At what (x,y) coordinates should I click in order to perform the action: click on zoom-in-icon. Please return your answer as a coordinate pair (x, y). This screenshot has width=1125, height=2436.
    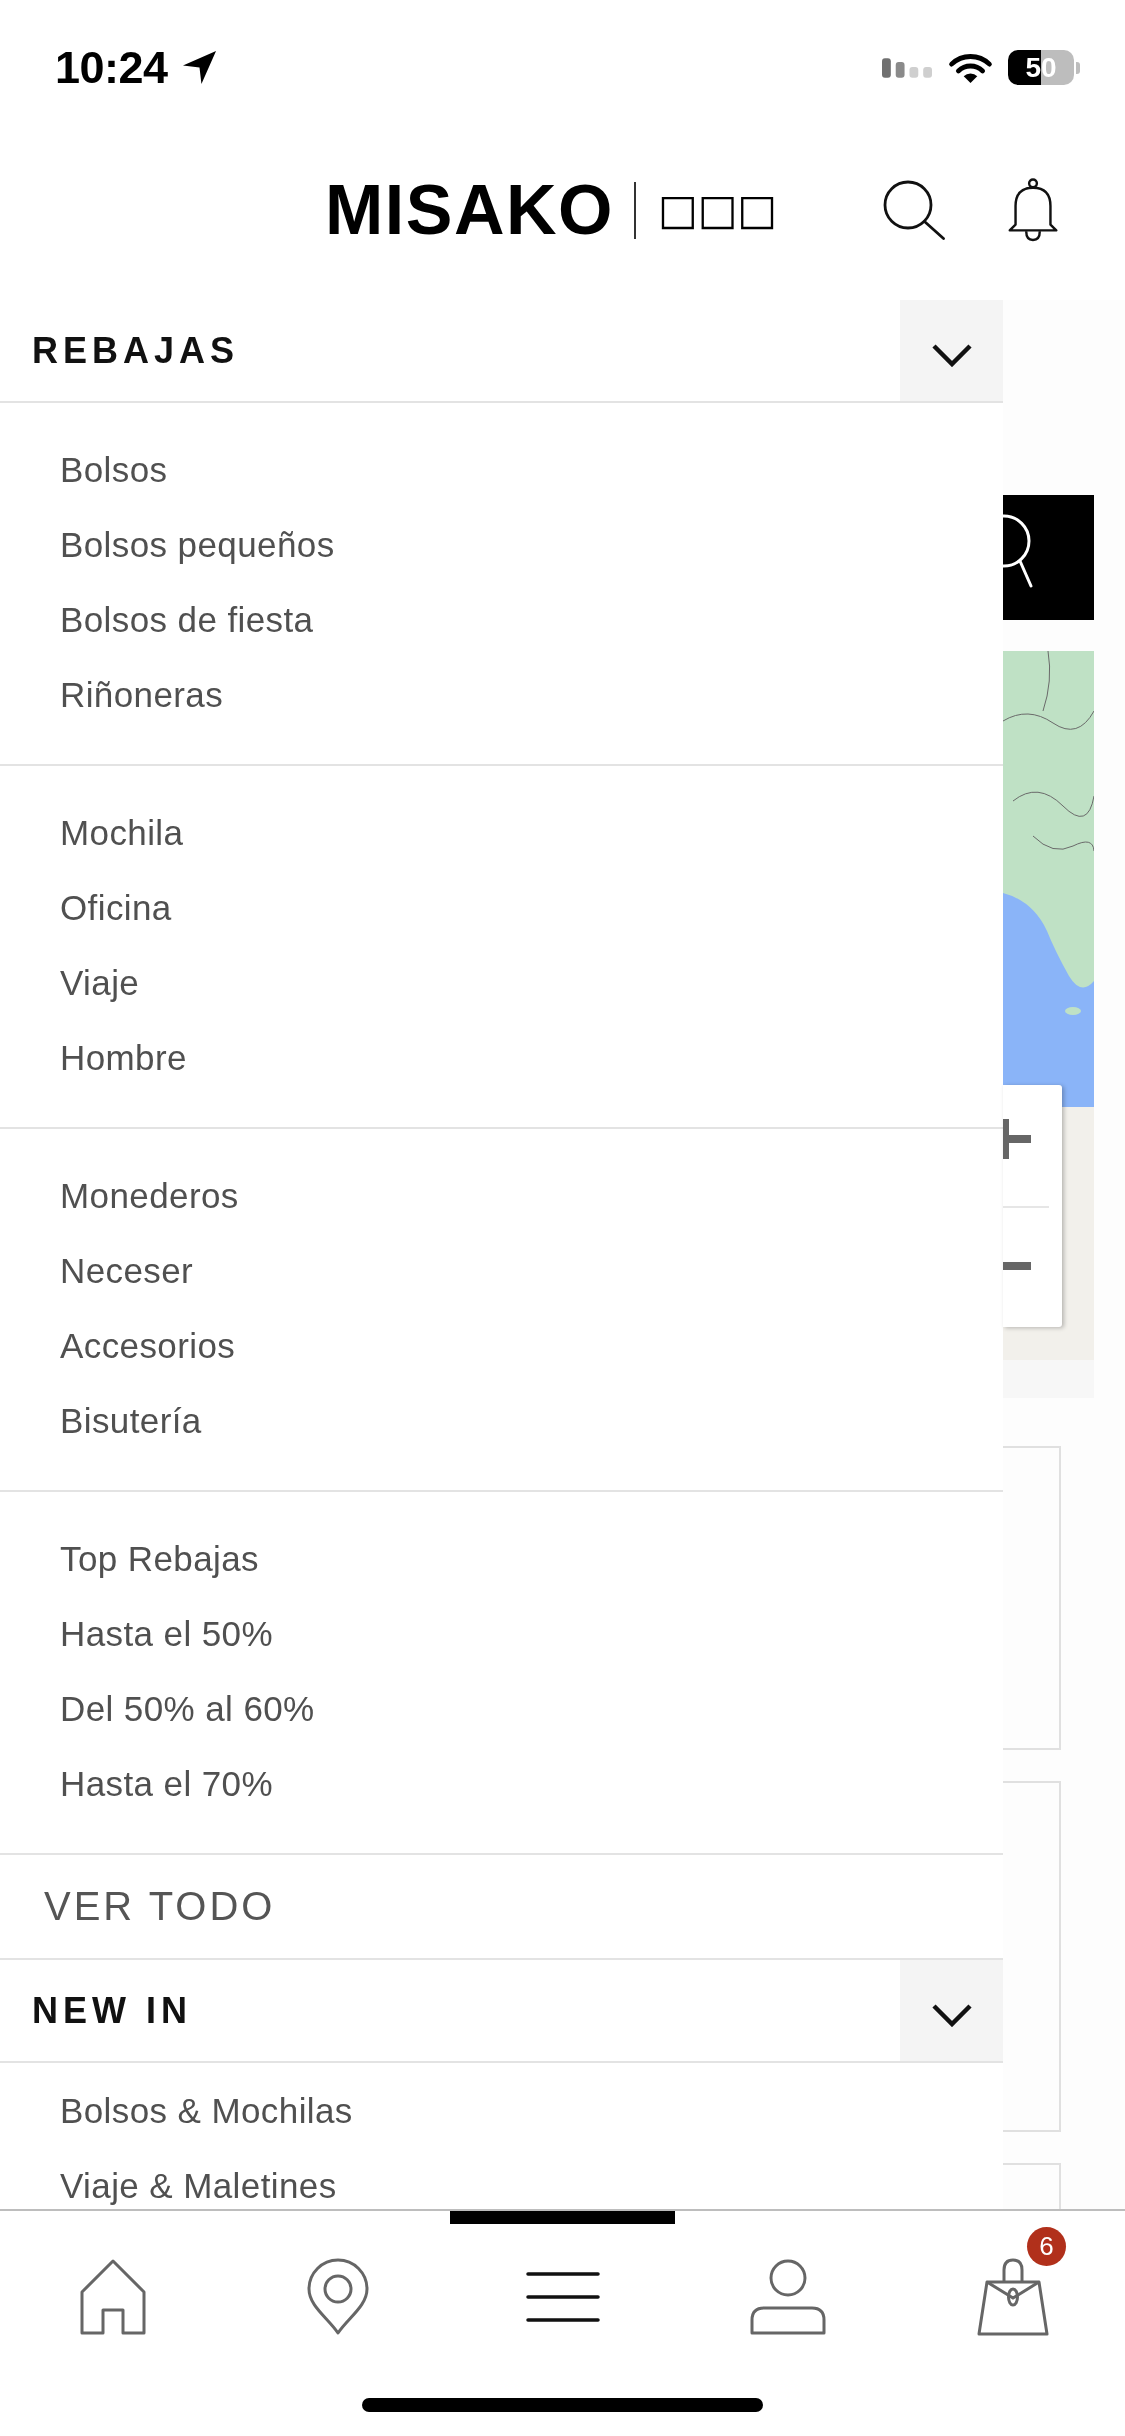
    Looking at the image, I should click on (1017, 1139).